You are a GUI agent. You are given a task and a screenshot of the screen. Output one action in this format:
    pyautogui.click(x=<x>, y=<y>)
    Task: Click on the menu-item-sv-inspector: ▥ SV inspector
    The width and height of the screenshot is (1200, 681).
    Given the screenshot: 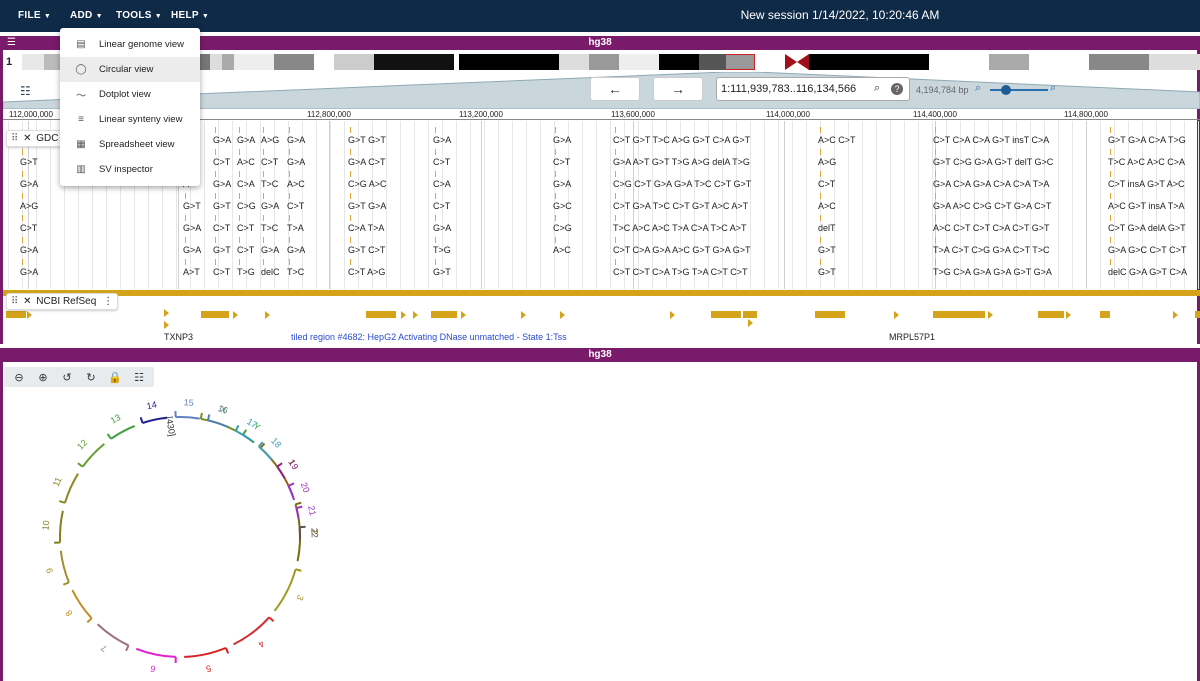 What is the action you would take?
    pyautogui.click(x=130, y=169)
    